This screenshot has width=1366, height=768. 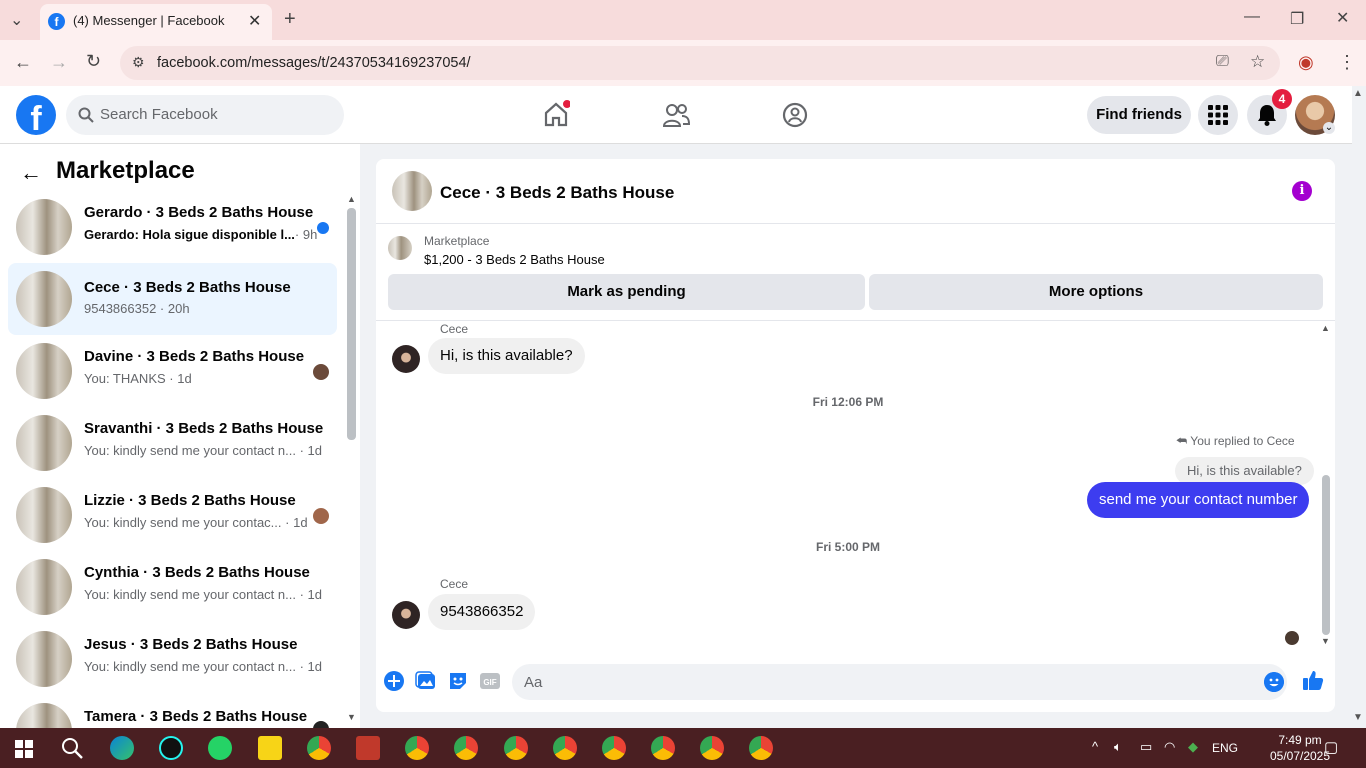 What do you see at coordinates (290, 19) in the screenshot?
I see `new-tab-icon: +` at bounding box center [290, 19].